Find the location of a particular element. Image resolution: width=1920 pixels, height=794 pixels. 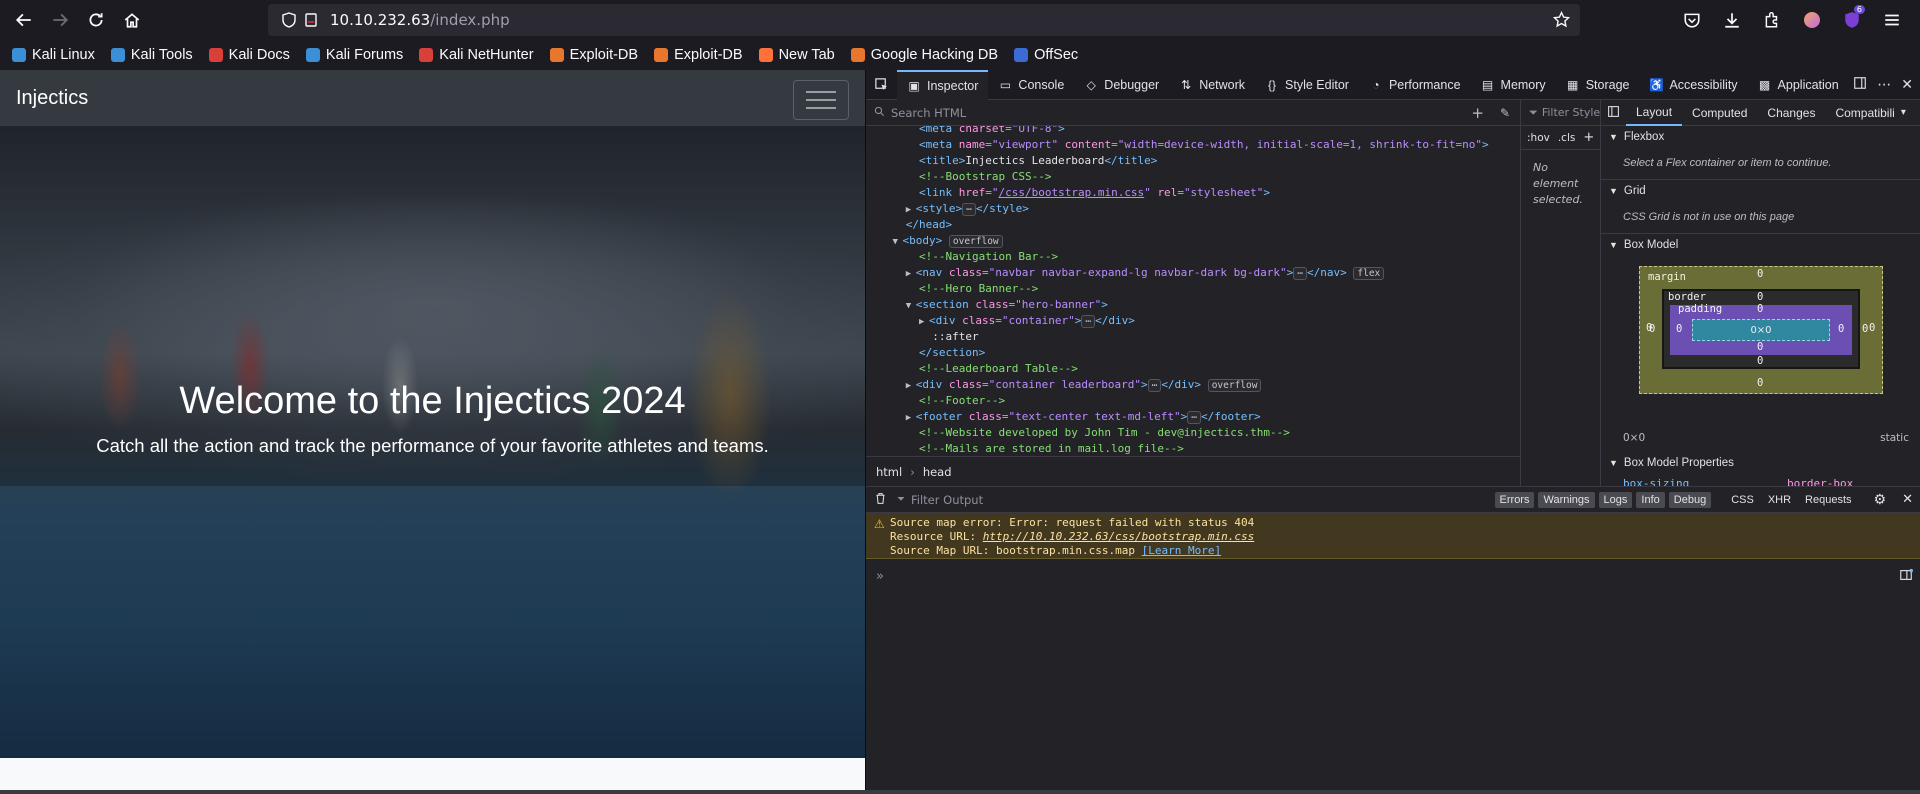

filter-warnings-button: Warnings is located at coordinates (1566, 499).